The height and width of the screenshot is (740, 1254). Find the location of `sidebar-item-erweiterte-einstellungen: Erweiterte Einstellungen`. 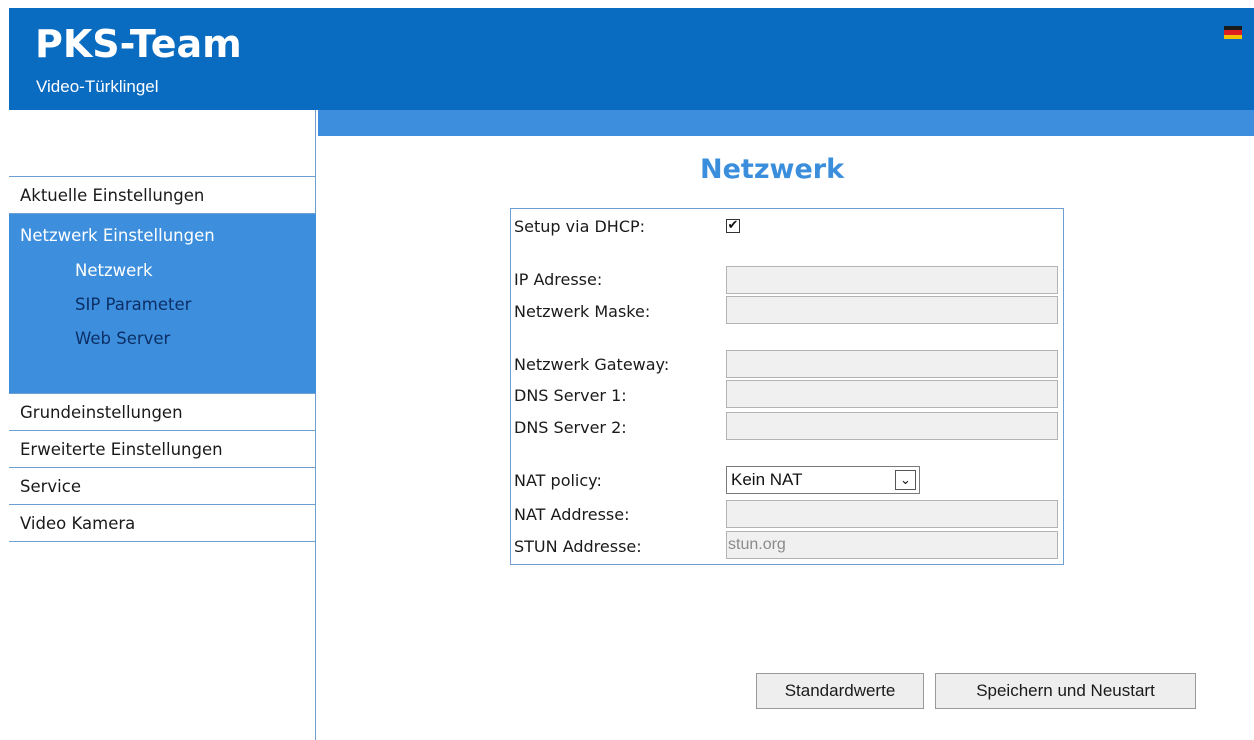

sidebar-item-erweiterte-einstellungen: Erweiterte Einstellungen is located at coordinates (162, 449).